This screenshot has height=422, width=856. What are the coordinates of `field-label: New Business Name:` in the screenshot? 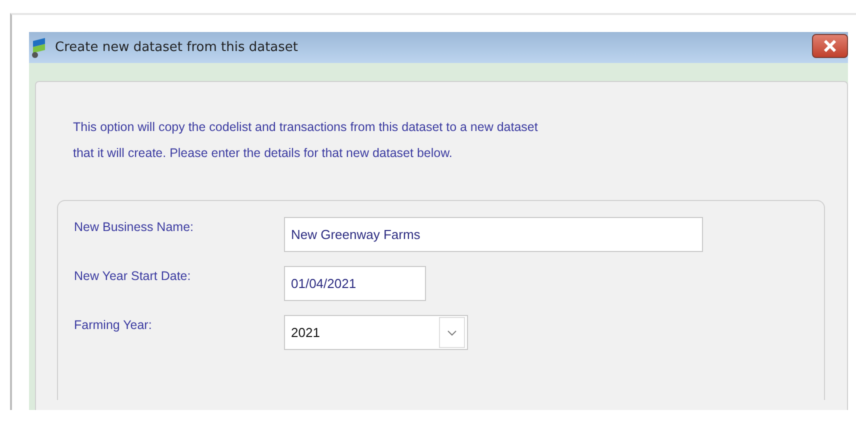 It's located at (134, 226).